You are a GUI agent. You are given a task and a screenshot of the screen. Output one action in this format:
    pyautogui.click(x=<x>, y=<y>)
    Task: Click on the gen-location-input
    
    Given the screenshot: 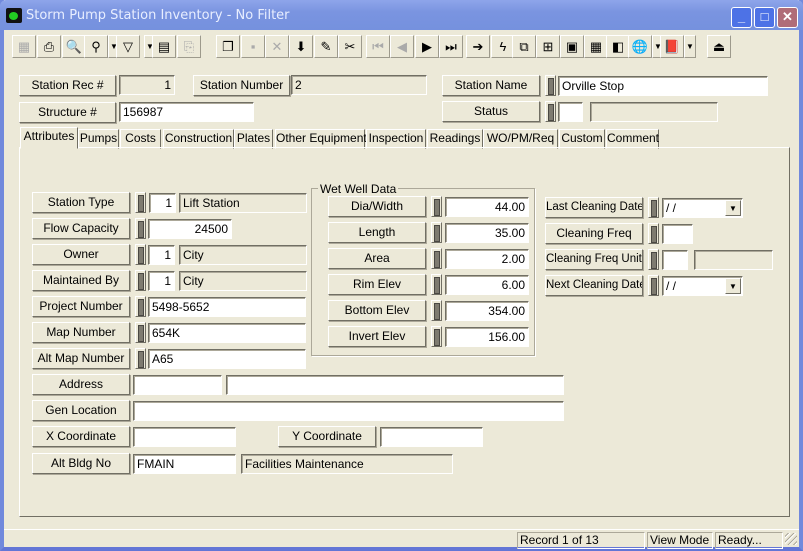 What is the action you would take?
    pyautogui.click(x=348, y=411)
    